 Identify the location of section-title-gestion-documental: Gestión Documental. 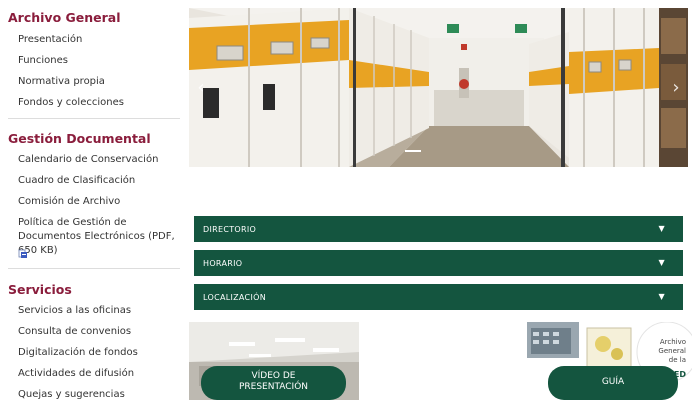
(79, 138).